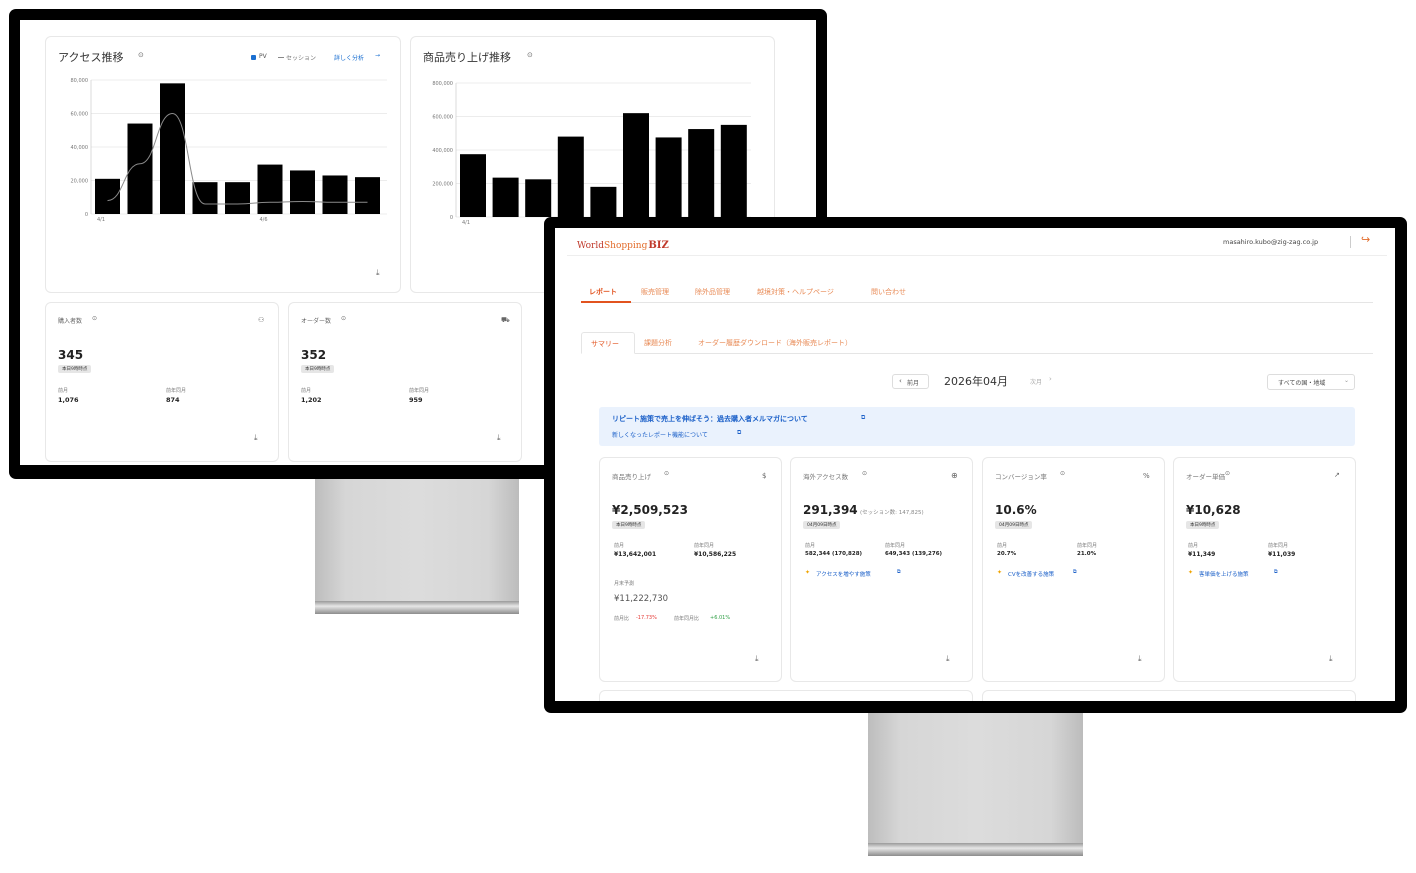 The height and width of the screenshot is (873, 1416). I want to click on y-tick-label: 60,000, so click(80, 115).